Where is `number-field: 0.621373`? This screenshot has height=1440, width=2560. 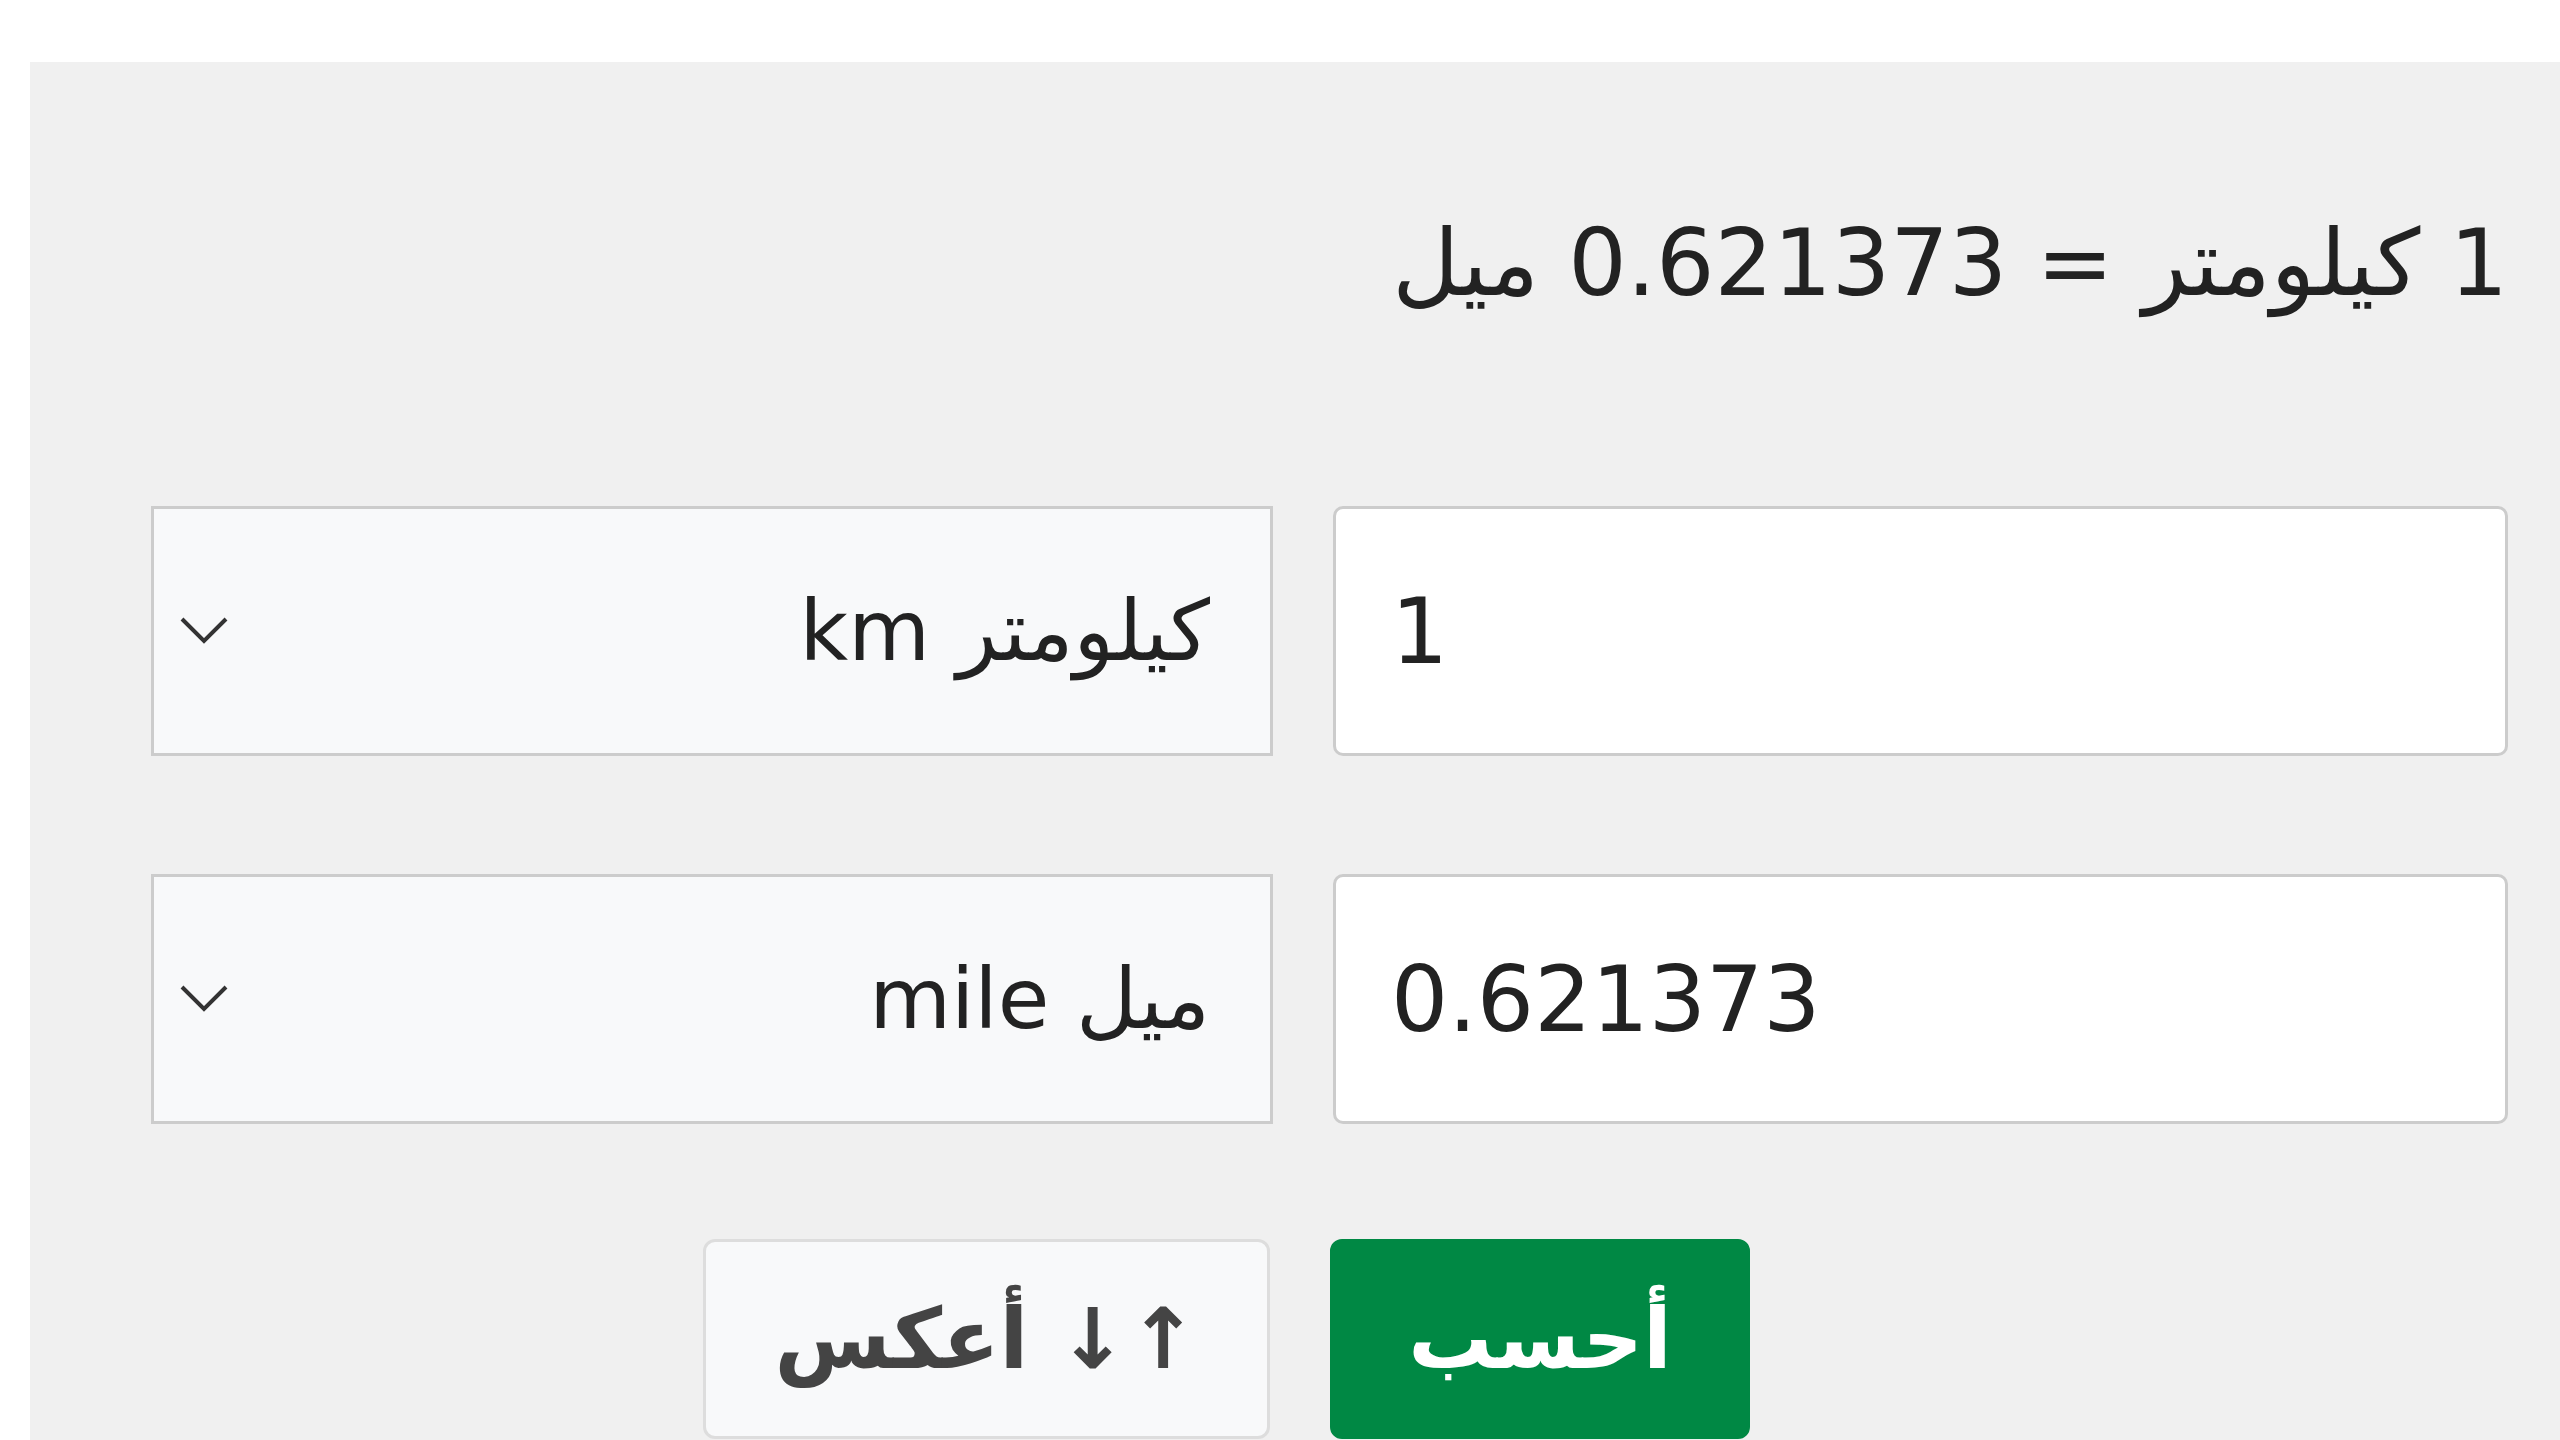
number-field: 0.621373 is located at coordinates (1920, 999).